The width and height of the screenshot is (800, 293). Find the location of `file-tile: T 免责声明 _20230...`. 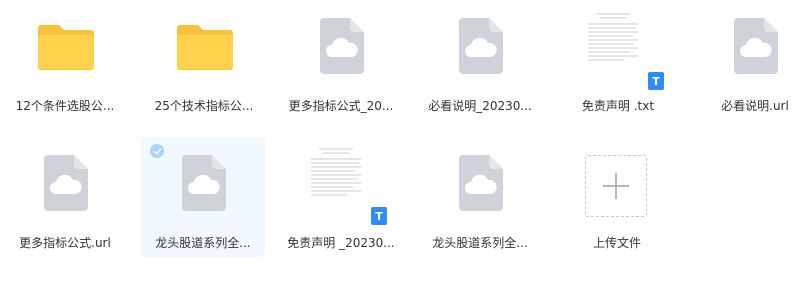

file-tile: T 免责声明 _20230... is located at coordinates (341, 197).